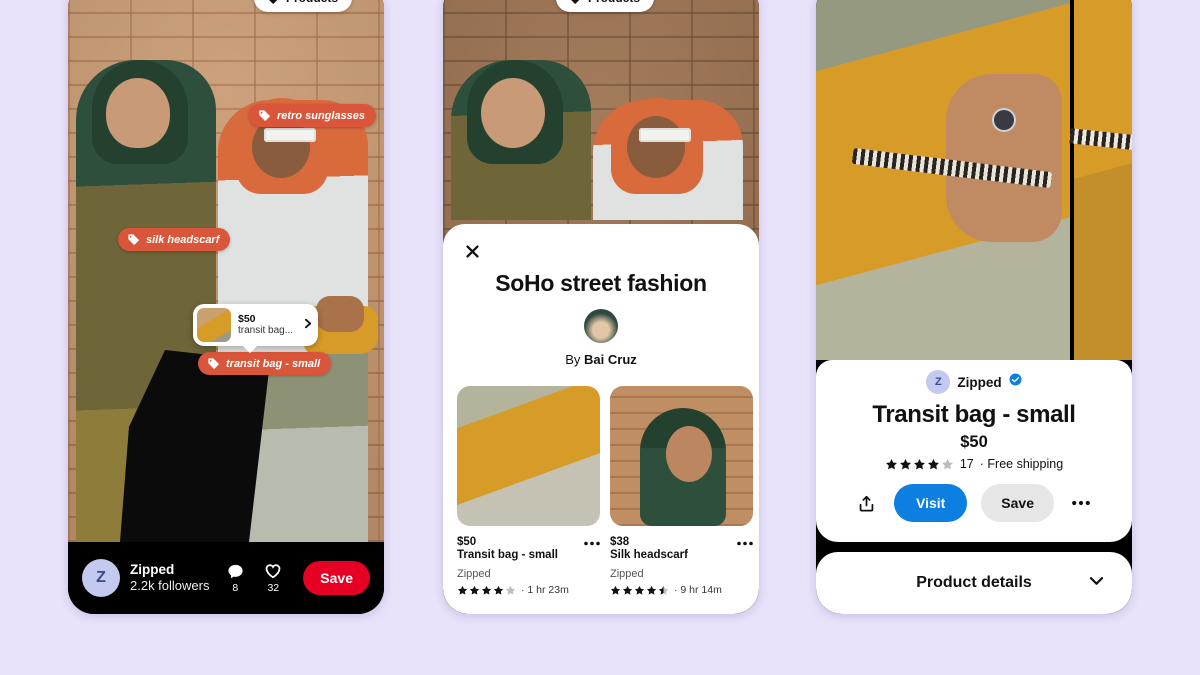 The width and height of the screenshot is (1200, 675). What do you see at coordinates (183, 239) in the screenshot?
I see `product-tag-label: silk headscarf` at bounding box center [183, 239].